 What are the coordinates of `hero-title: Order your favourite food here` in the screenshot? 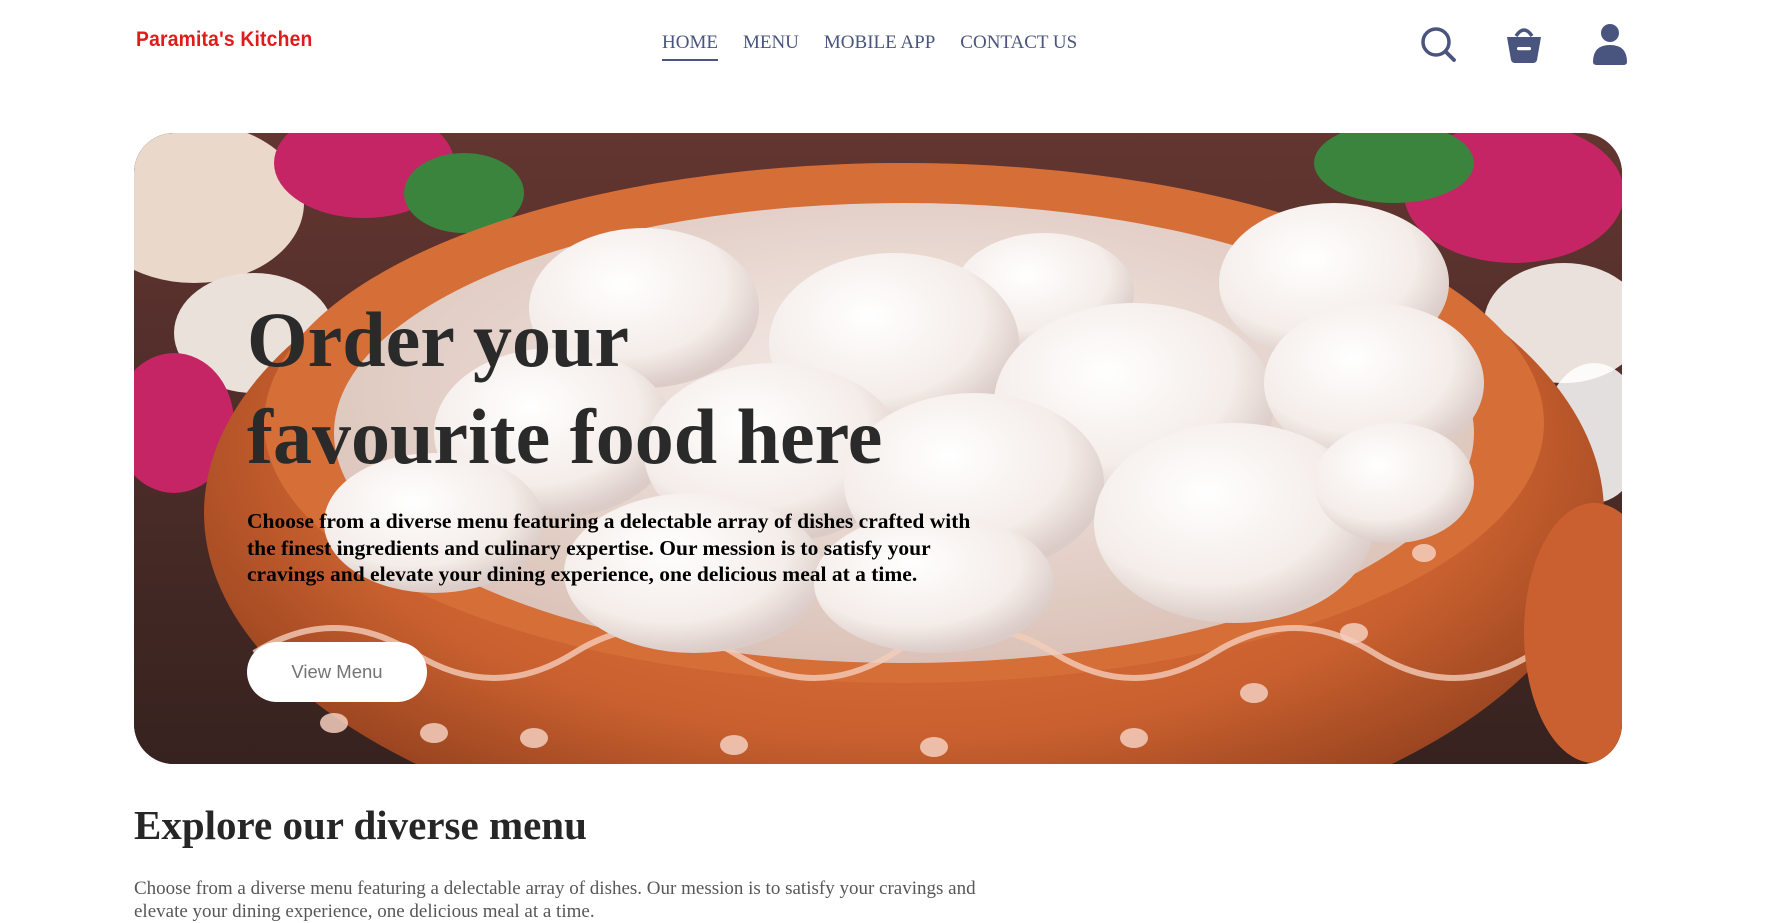 It's located at (627, 388).